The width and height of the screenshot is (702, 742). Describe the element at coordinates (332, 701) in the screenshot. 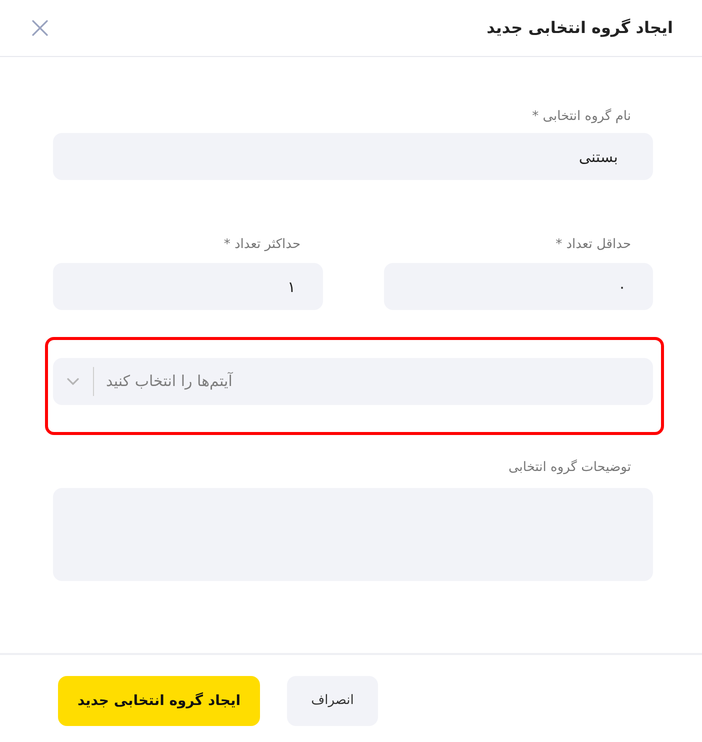

I see `cancel-button: انصراف` at that location.